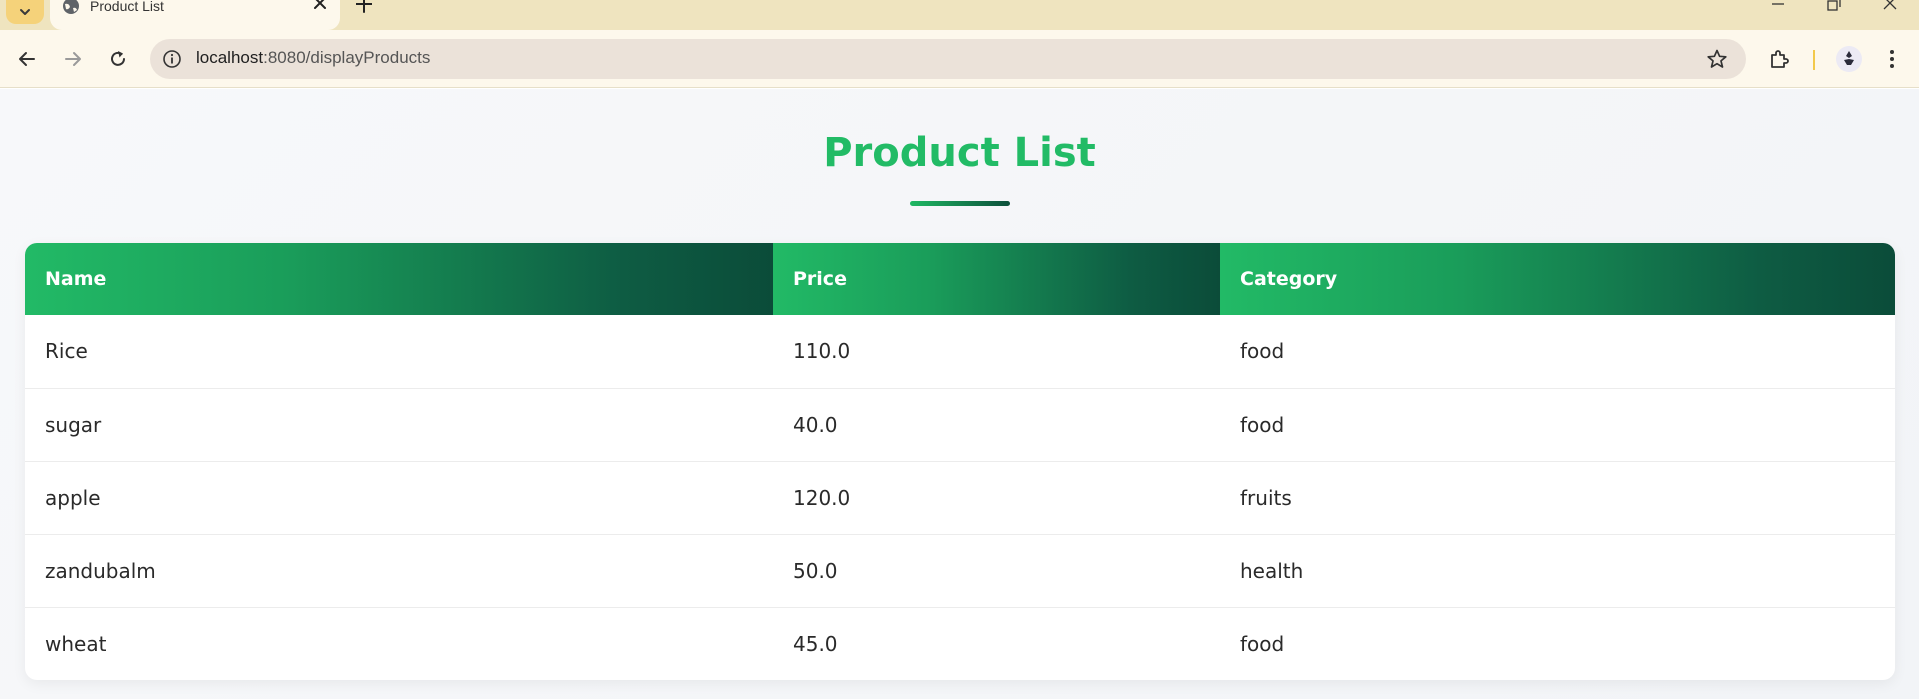 This screenshot has height=699, width=1919. Describe the element at coordinates (996, 498) in the screenshot. I see `cell-price: 120.0` at that location.